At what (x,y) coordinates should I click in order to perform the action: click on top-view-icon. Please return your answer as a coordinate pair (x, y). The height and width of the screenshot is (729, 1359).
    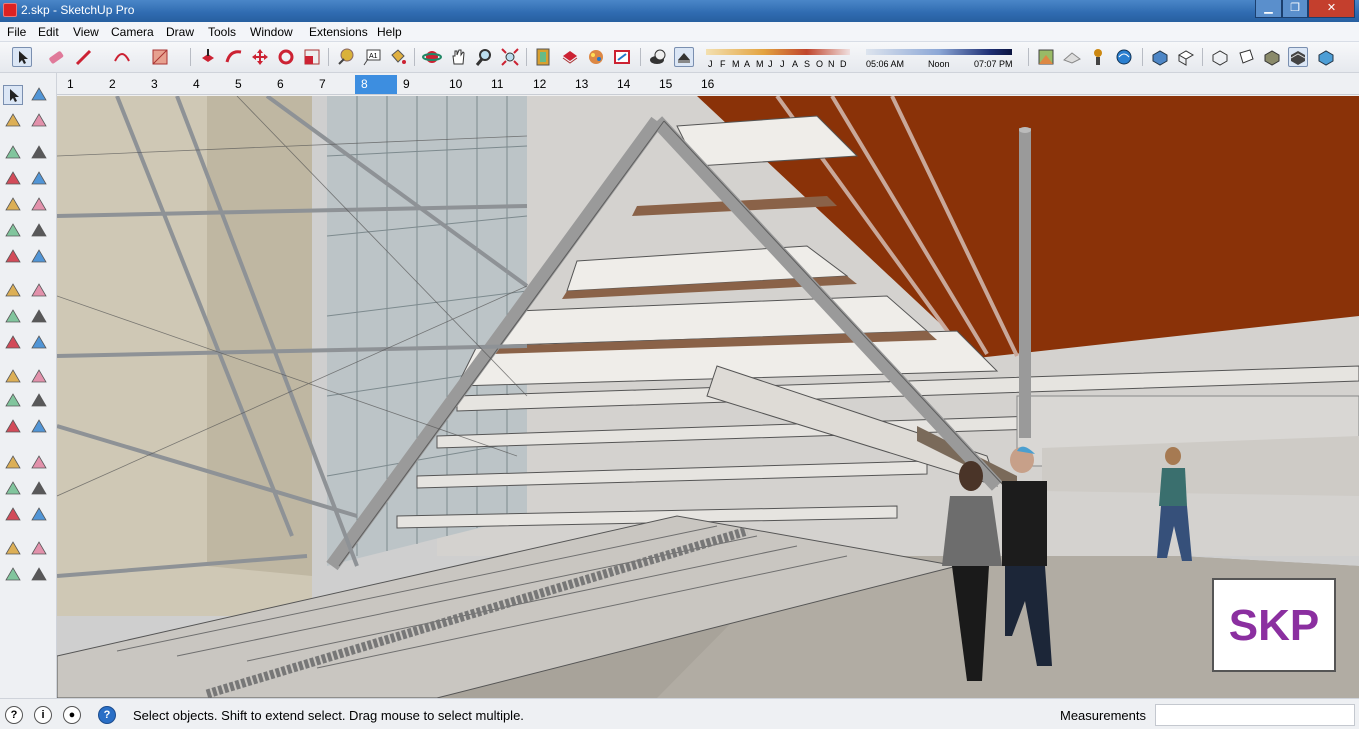
    Looking at the image, I should click on (1186, 57).